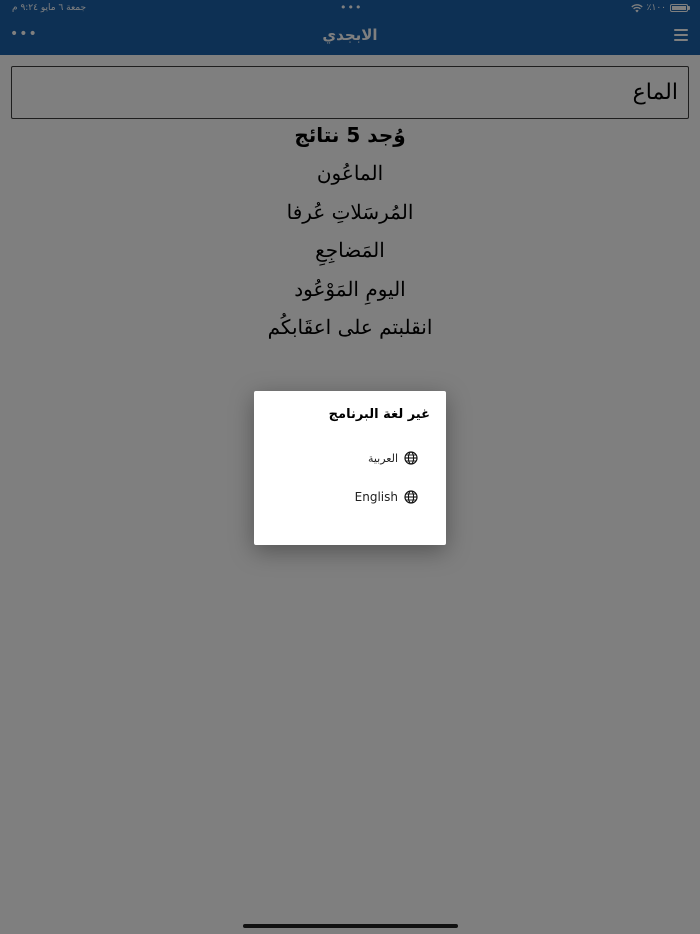  Describe the element at coordinates (382, 458) in the screenshot. I see `language-label: العربية` at that location.